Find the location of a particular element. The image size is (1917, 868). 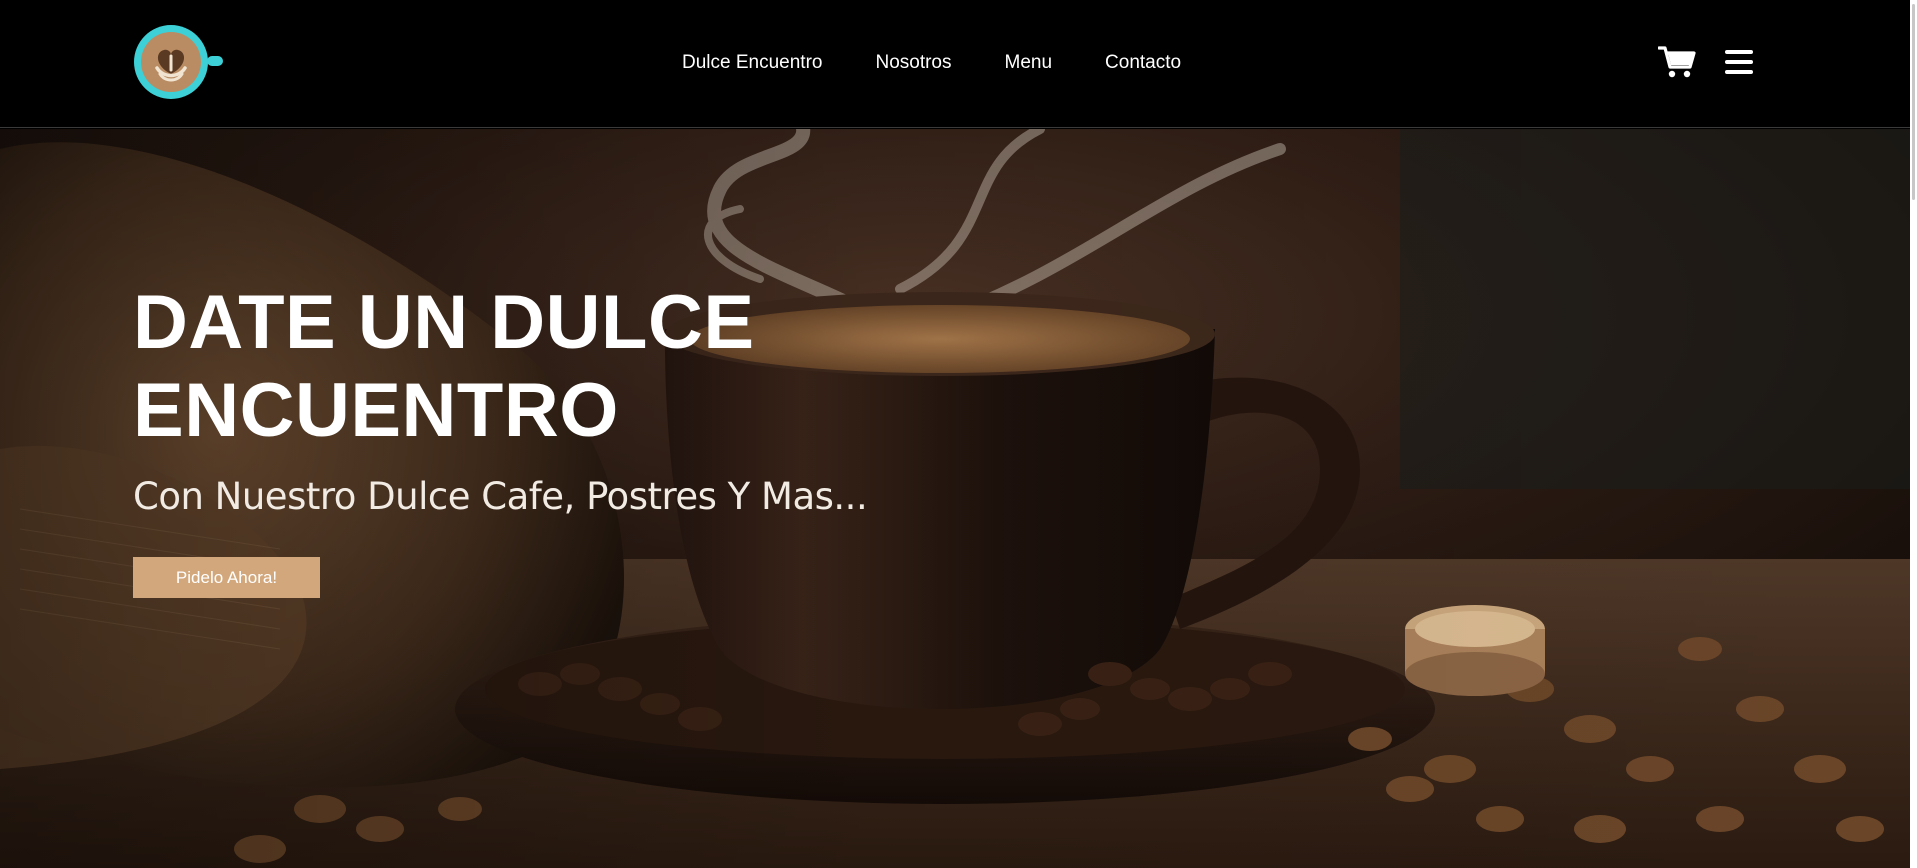

nav-link-nosotros: Nosotros is located at coordinates (913, 63).